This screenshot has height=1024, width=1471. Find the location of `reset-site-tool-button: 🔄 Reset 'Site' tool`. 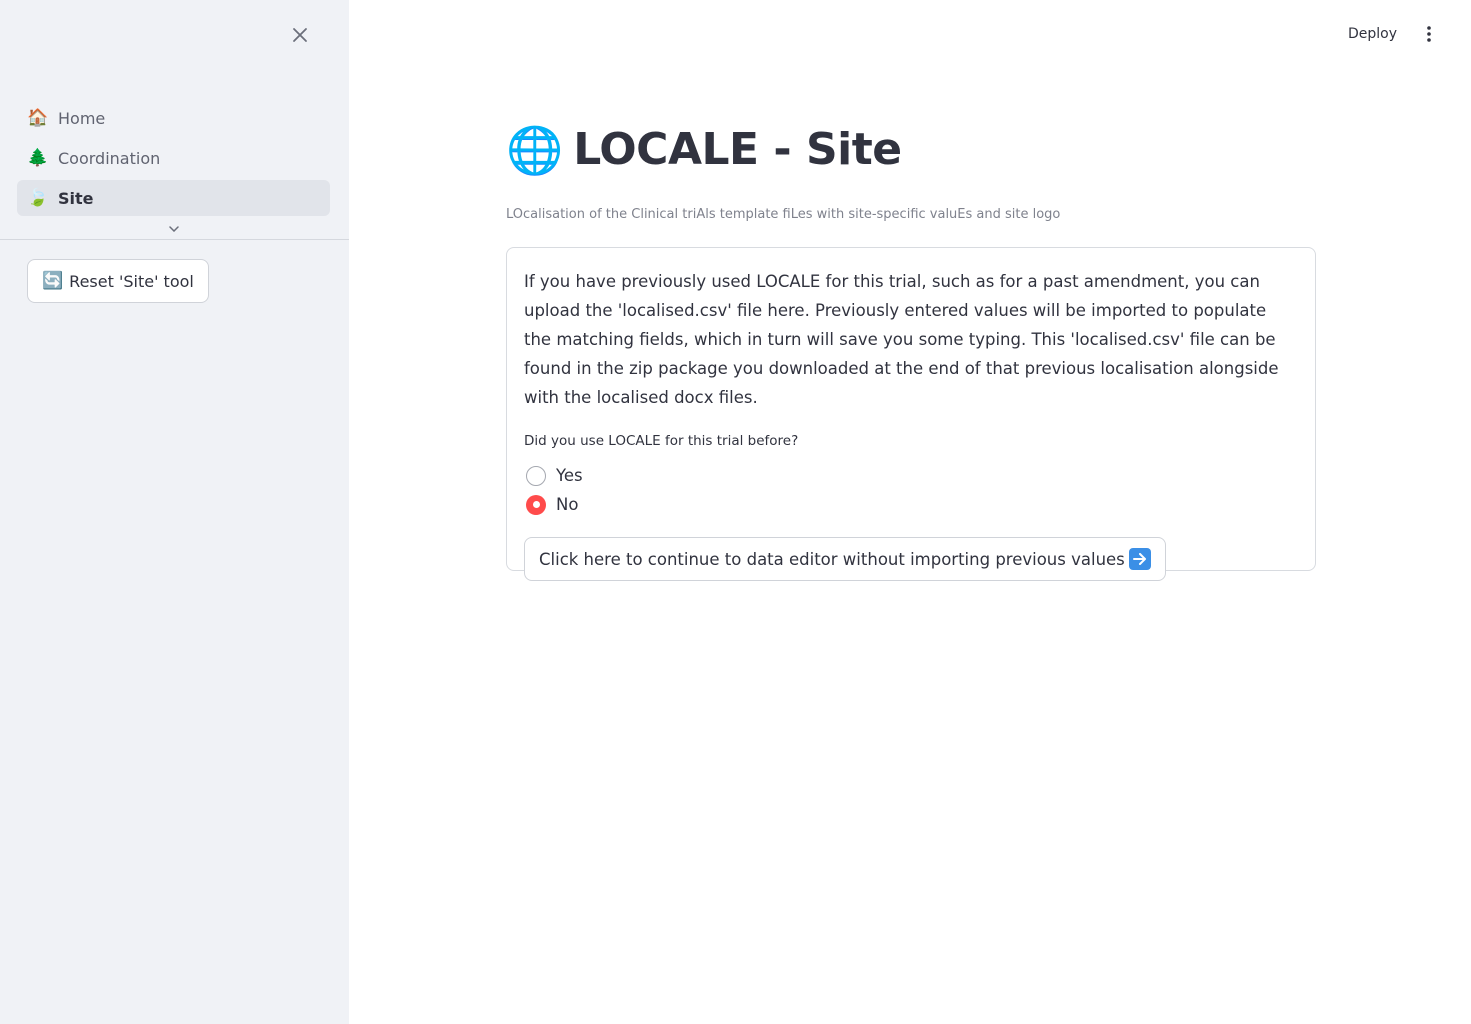

reset-site-tool-button: 🔄 Reset 'Site' tool is located at coordinates (118, 281).